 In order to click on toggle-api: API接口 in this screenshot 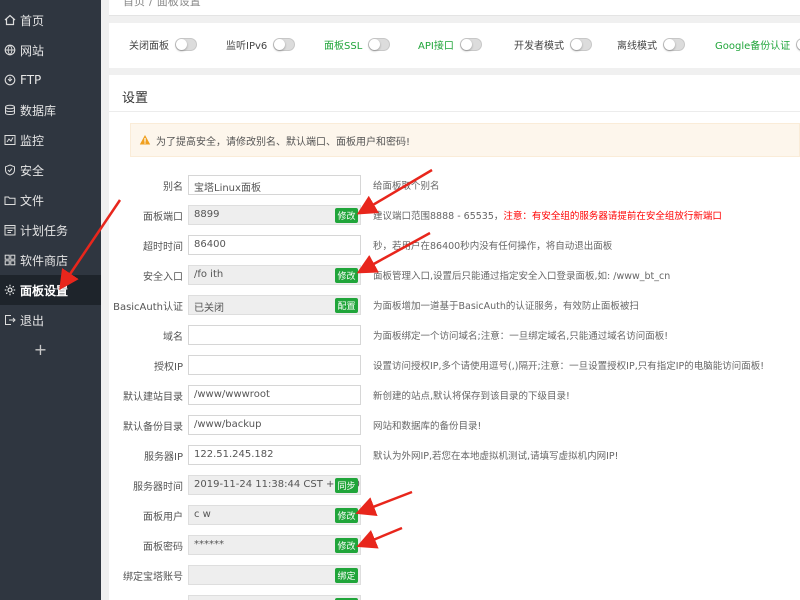, I will do `click(450, 44)`.